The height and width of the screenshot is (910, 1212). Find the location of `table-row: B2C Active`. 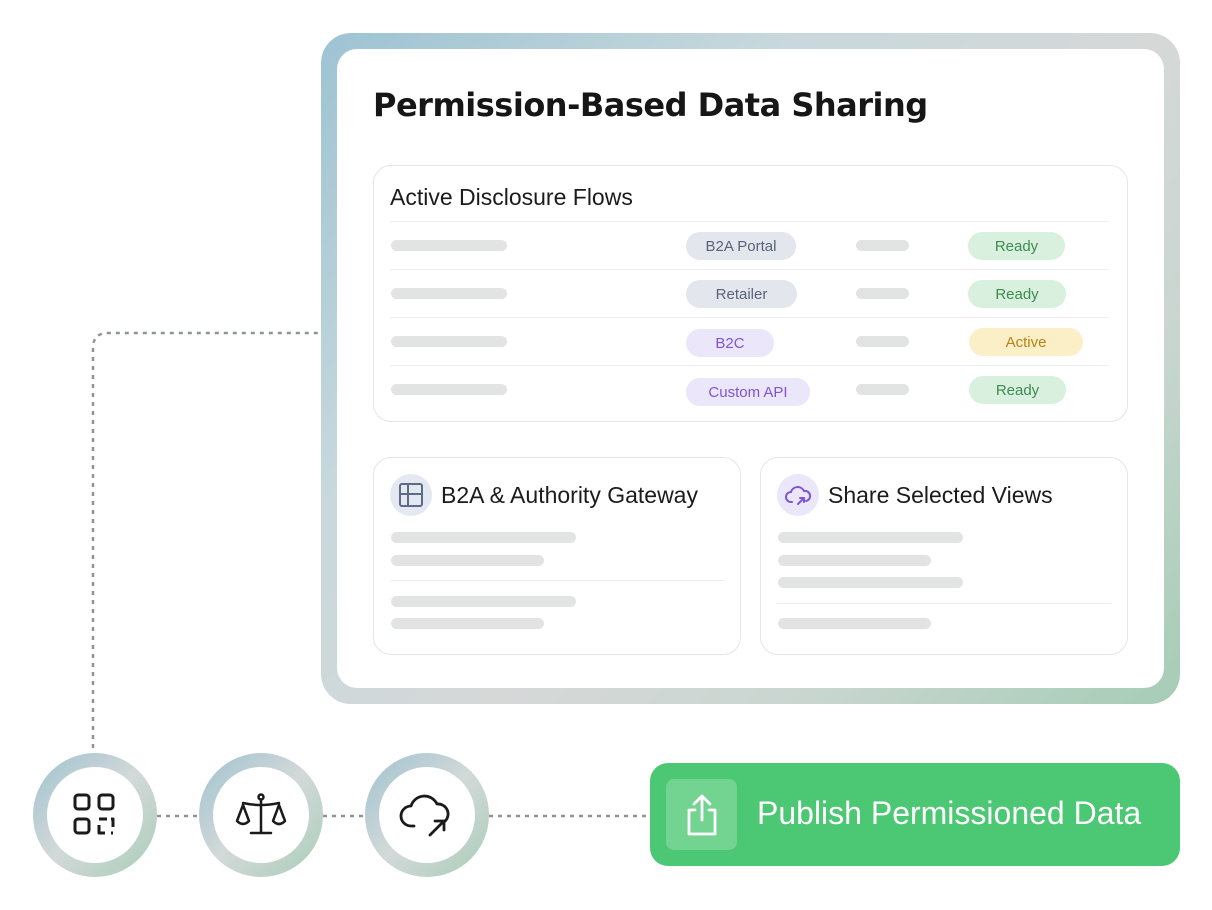

table-row: B2C Active is located at coordinates (749, 341).